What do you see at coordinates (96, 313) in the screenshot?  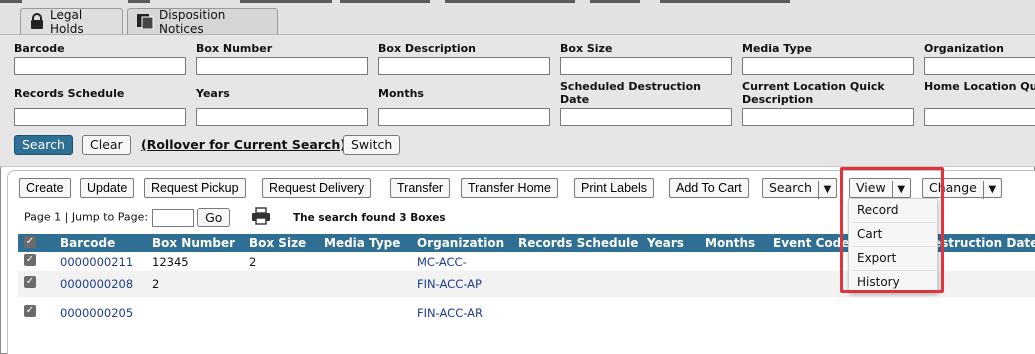 I see `barcode-link: 0000000205` at bounding box center [96, 313].